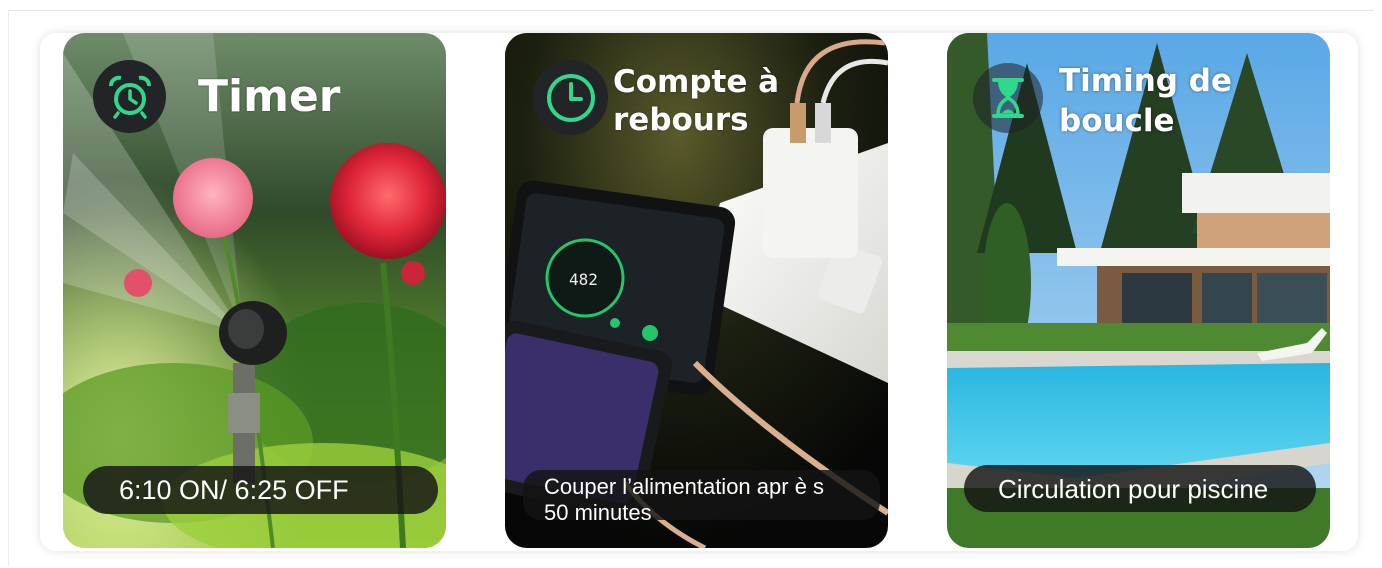  What do you see at coordinates (583, 279) in the screenshot?
I see `phone-charge-readout: 482` at bounding box center [583, 279].